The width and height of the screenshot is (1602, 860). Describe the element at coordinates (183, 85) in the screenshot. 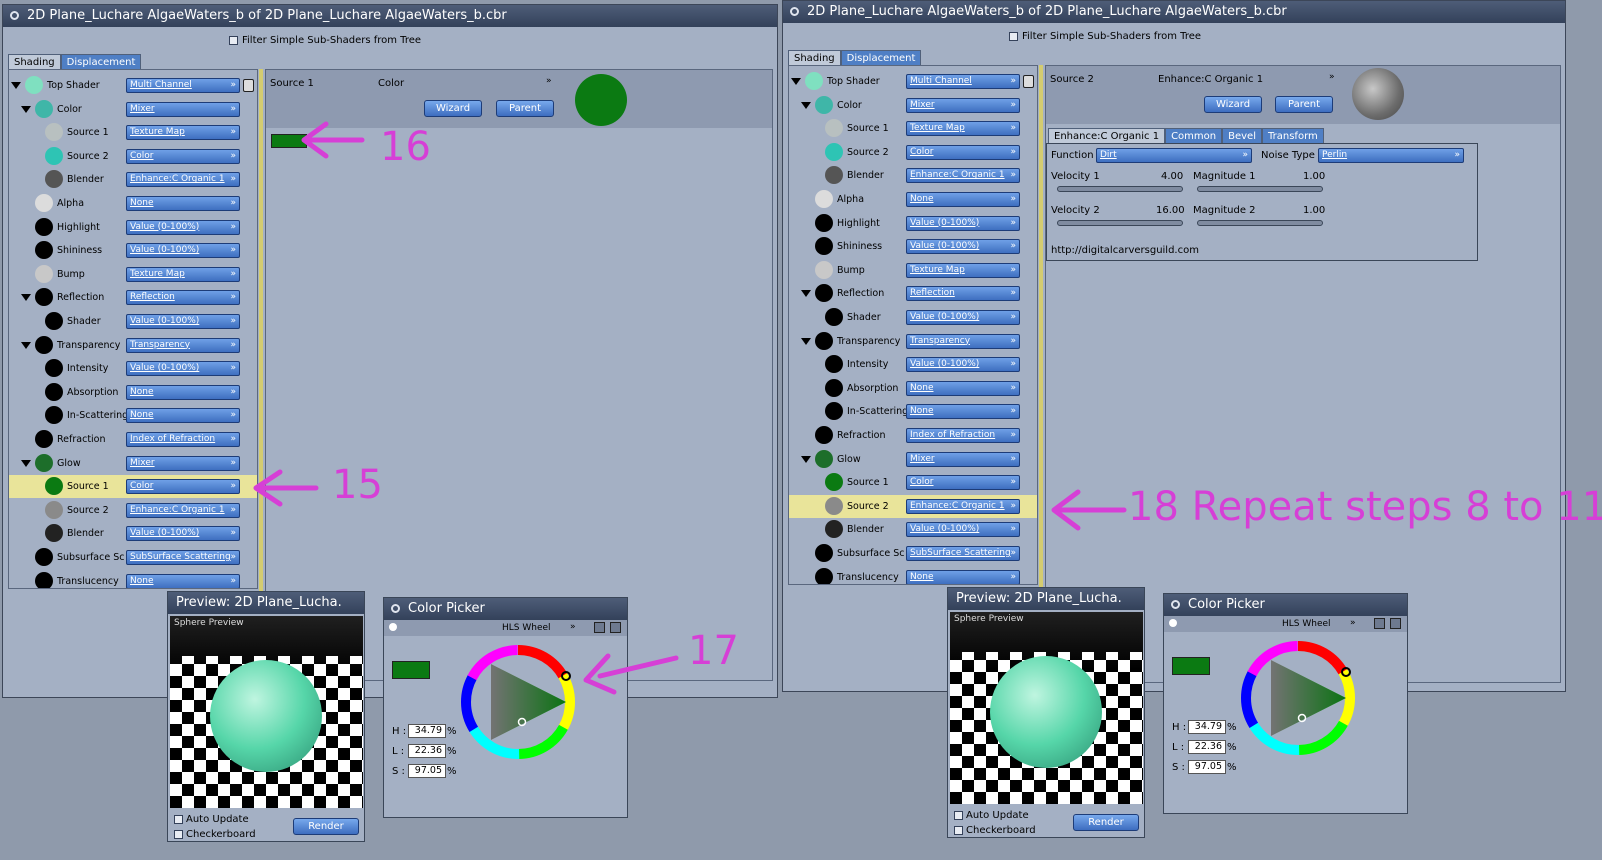

I see `tree-row-dropdown: Multi Channel »` at that location.